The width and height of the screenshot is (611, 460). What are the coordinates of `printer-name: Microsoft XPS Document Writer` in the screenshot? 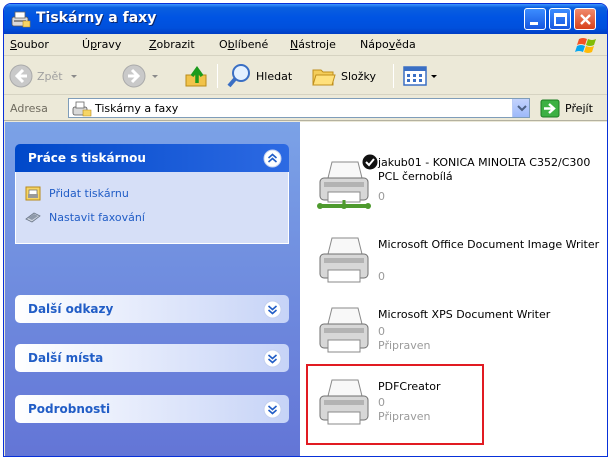 It's located at (464, 314).